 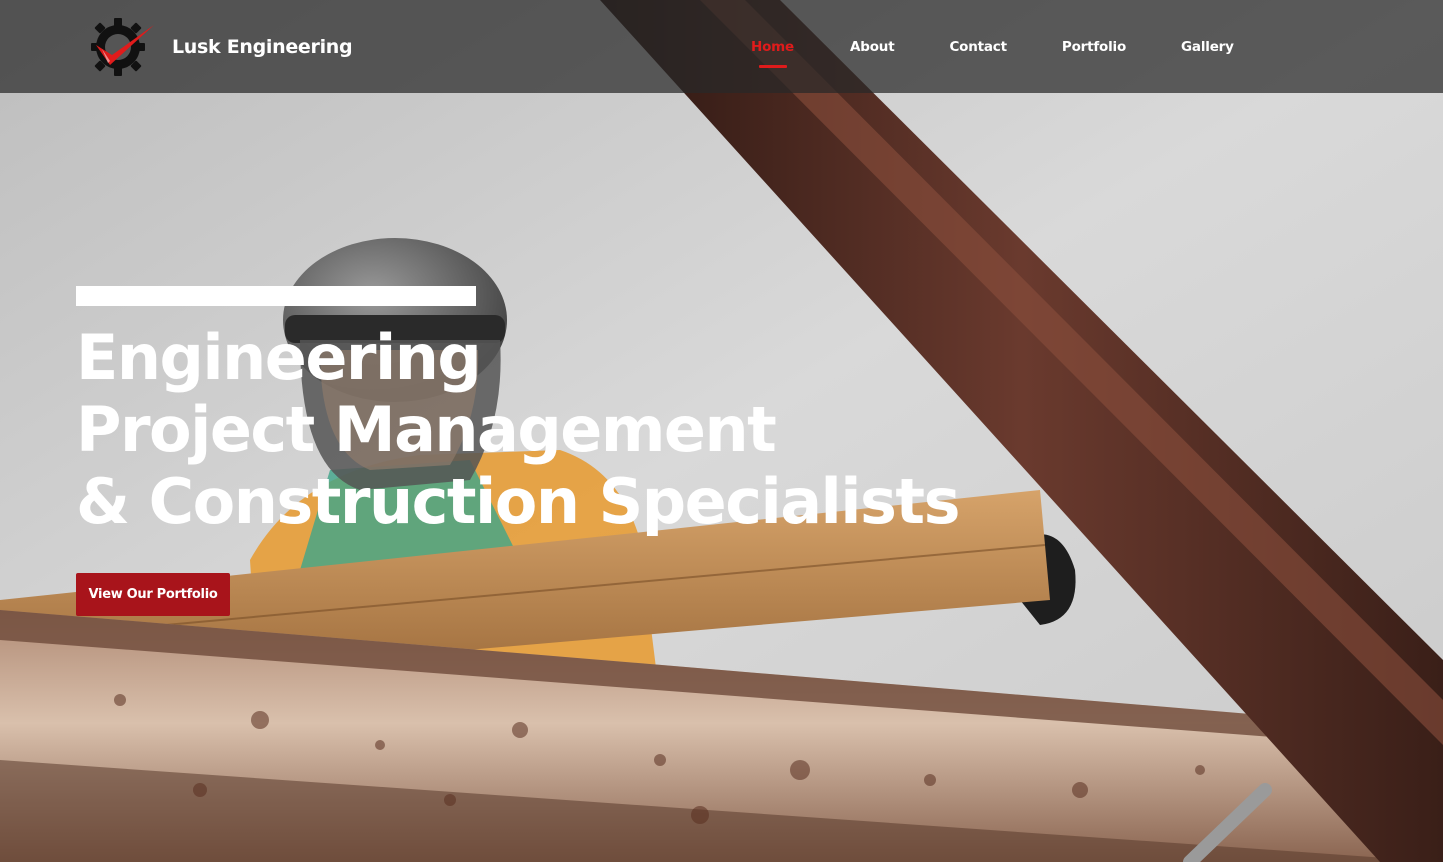 What do you see at coordinates (262, 47) in the screenshot?
I see `brand-name: Lusk Engineering` at bounding box center [262, 47].